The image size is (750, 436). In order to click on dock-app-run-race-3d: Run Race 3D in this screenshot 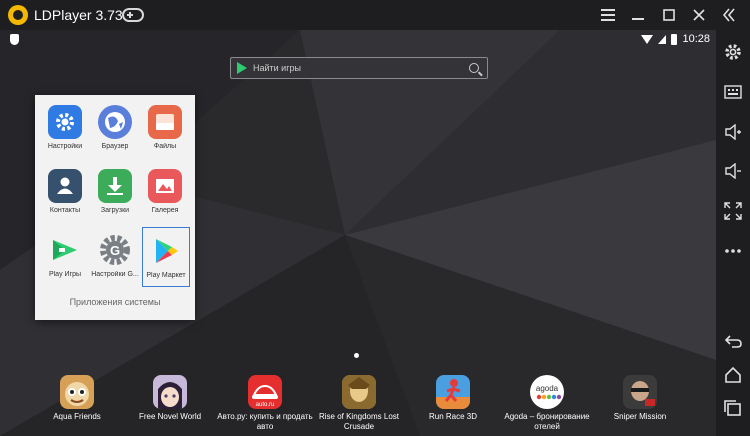, I will do `click(453, 398)`.